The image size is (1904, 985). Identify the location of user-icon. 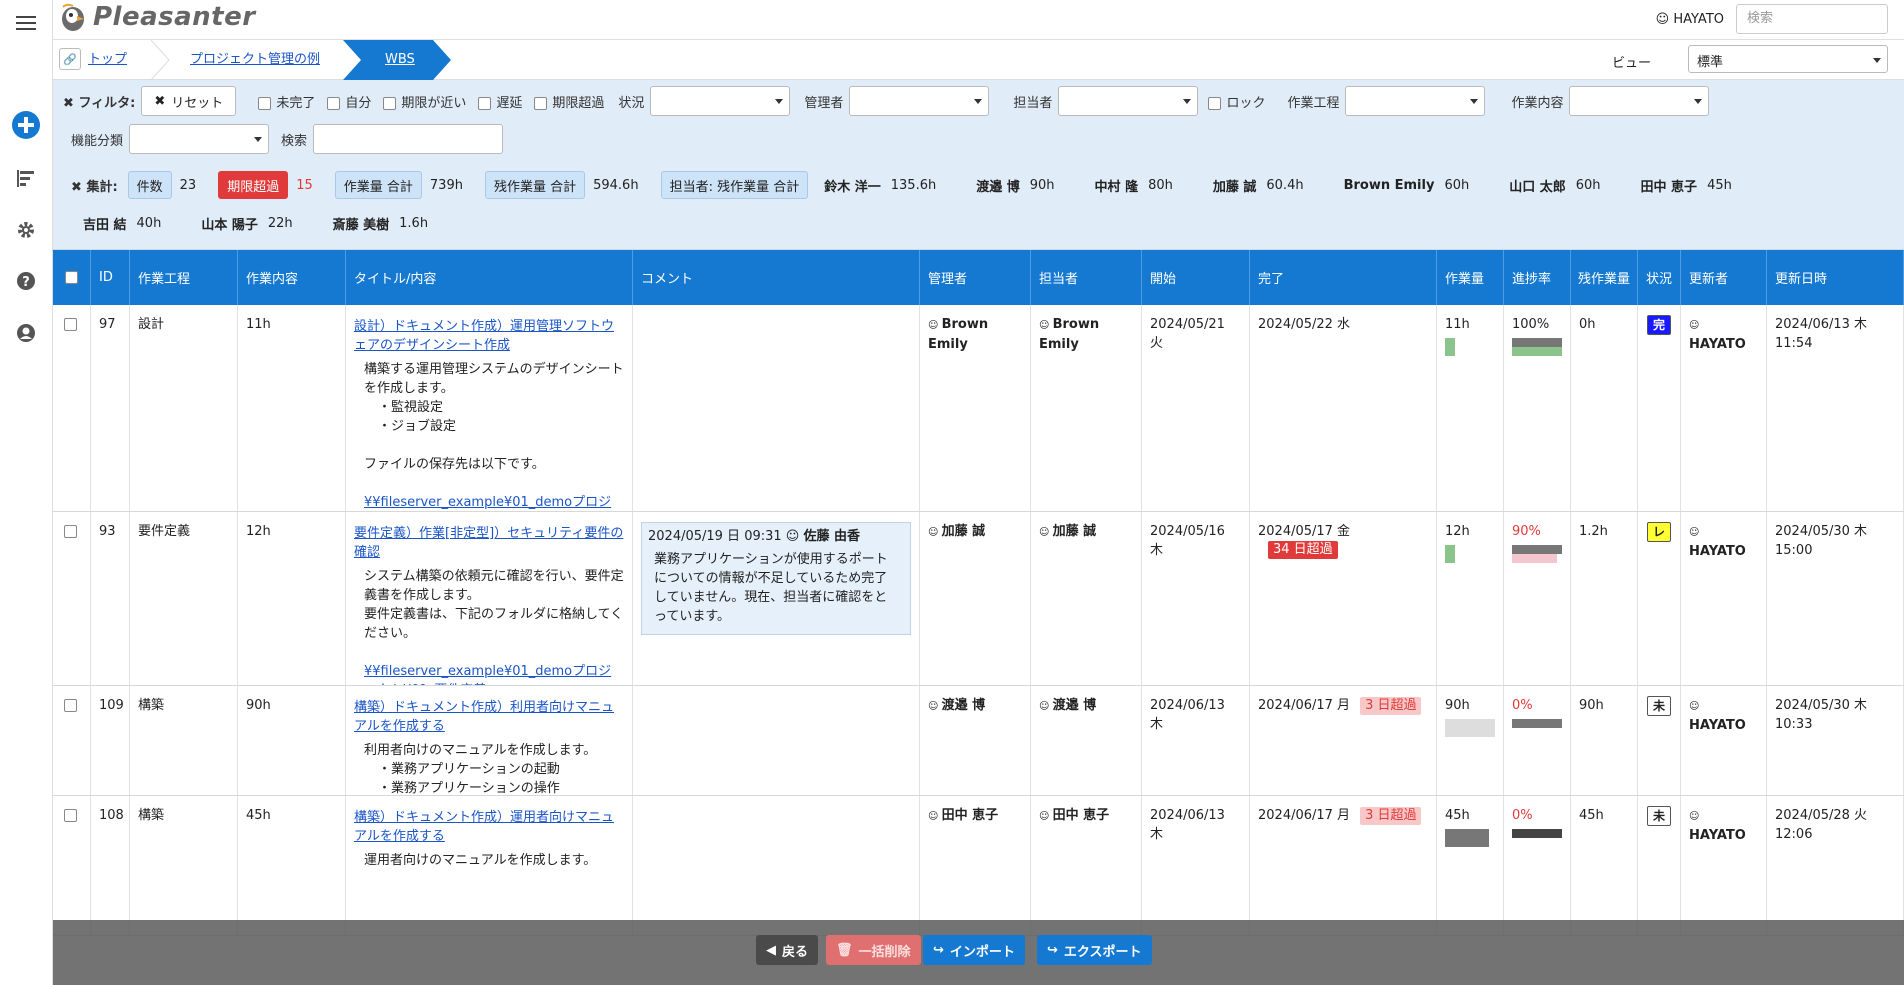
(26, 333).